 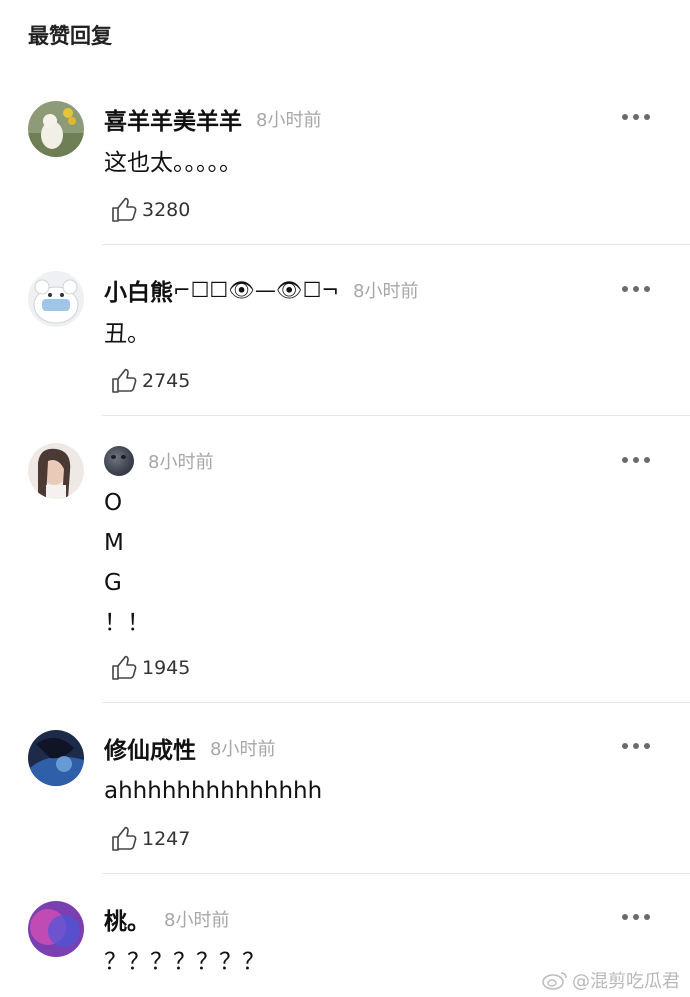 I want to click on comment-text: O M G ！！, so click(x=127, y=563).